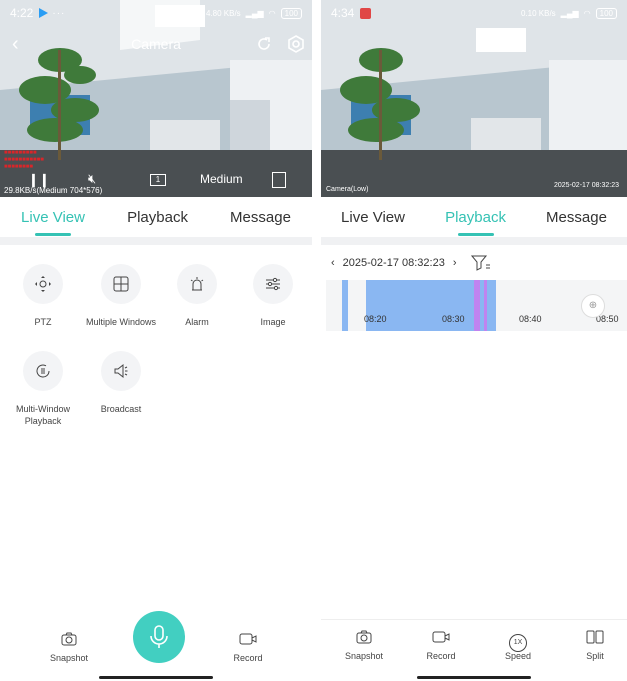 This screenshot has height=681, width=627. I want to click on talk-button, so click(159, 637).